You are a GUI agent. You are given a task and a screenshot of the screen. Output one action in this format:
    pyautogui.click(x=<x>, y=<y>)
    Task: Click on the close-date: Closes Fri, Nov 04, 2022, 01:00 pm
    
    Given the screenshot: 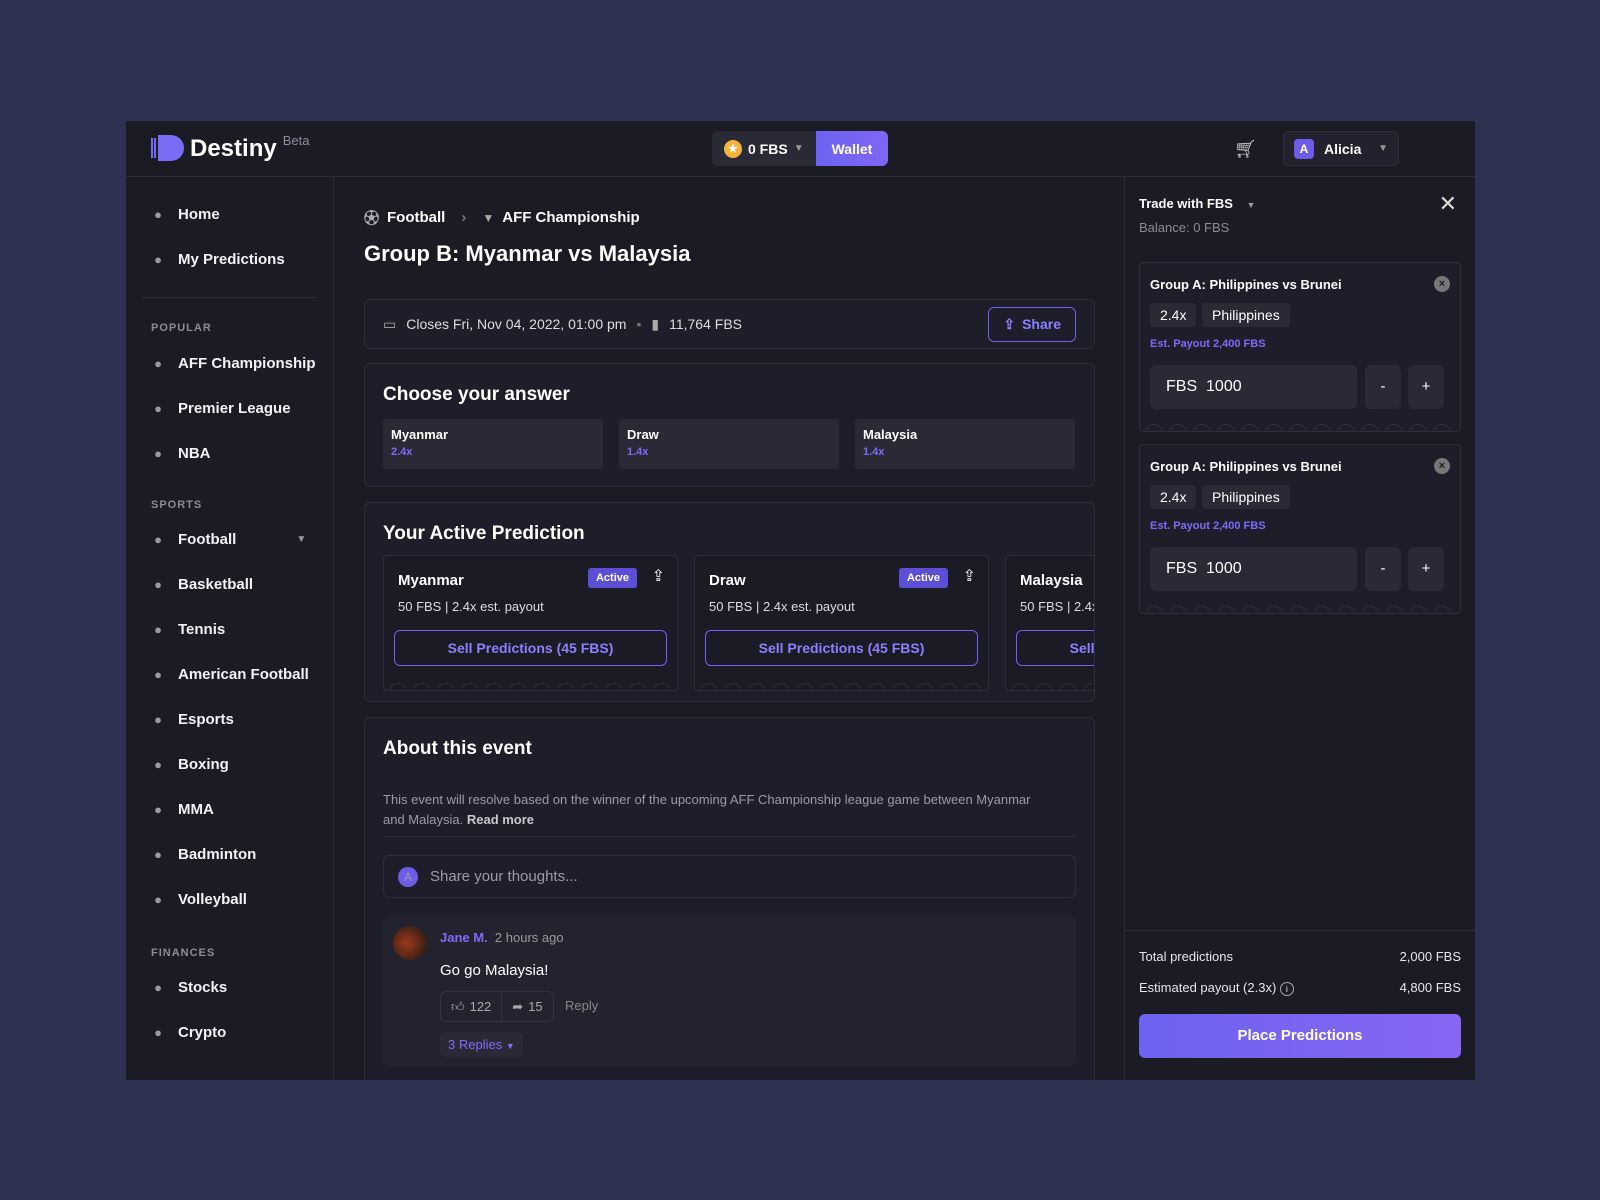 What is the action you would take?
    pyautogui.click(x=516, y=324)
    